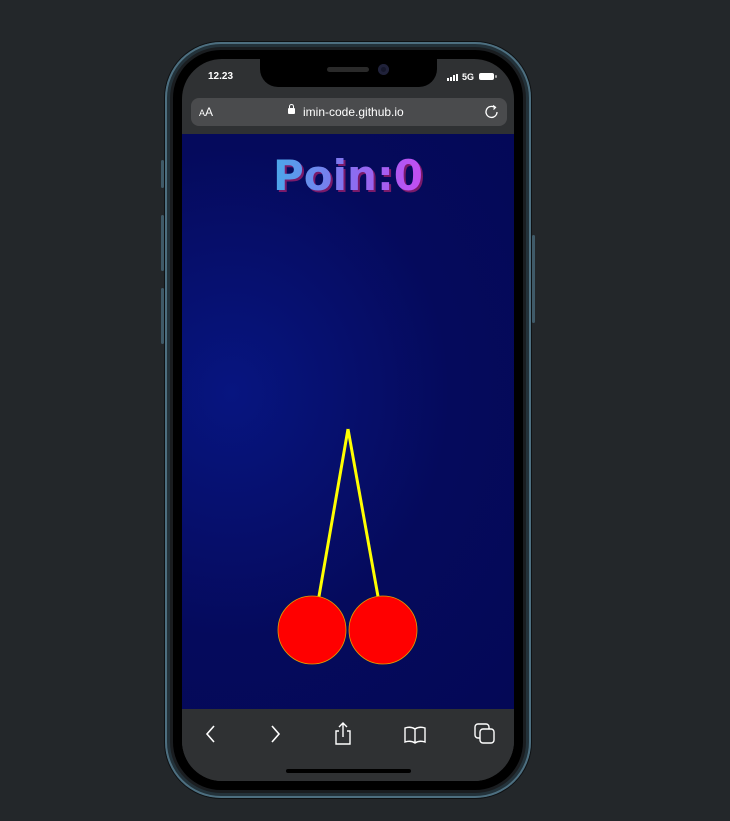 This screenshot has height=821, width=730. What do you see at coordinates (492, 112) in the screenshot?
I see `reload-icon` at bounding box center [492, 112].